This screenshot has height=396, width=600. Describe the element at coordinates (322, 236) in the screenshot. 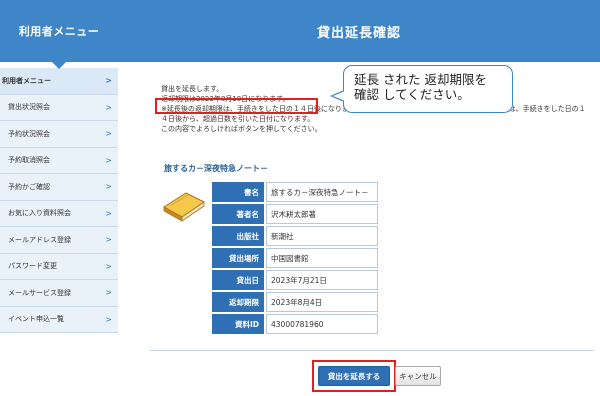

I see `row-value: 新潮社` at that location.